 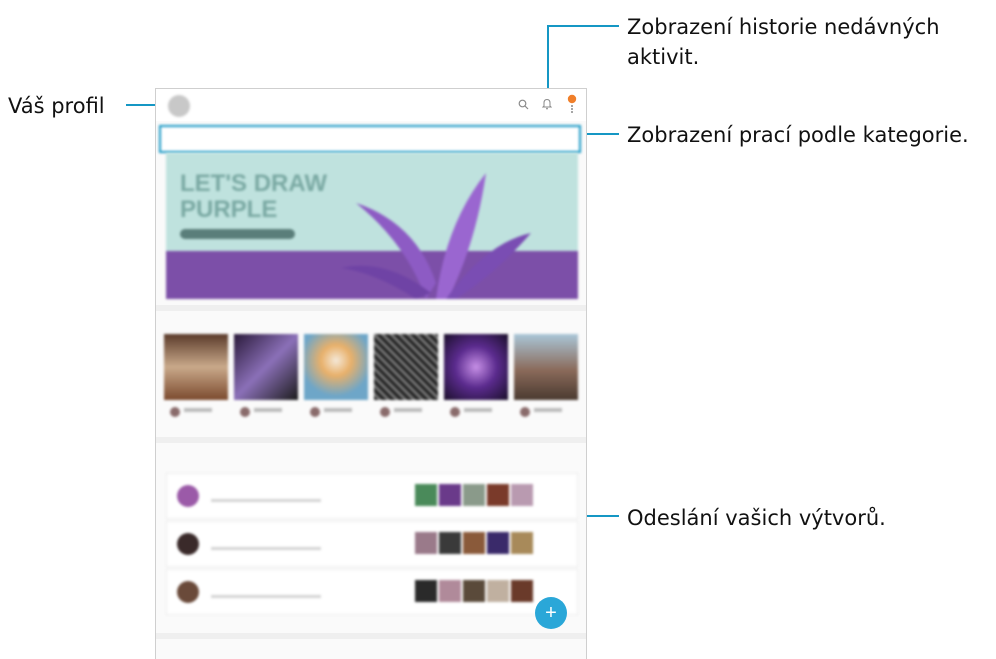 What do you see at coordinates (254, 196) in the screenshot?
I see `banner-title: LET'S DRAW PURPLE` at bounding box center [254, 196].